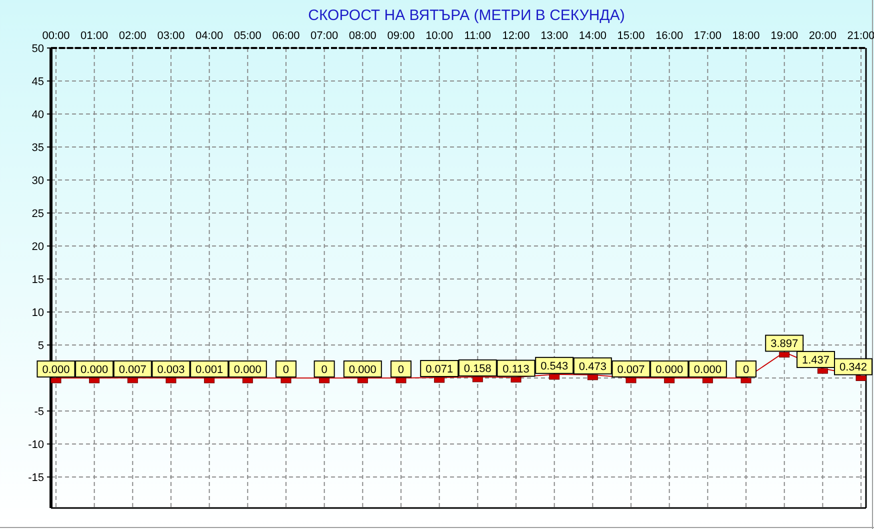  Describe the element at coordinates (38, 181) in the screenshot. I see `y-tick-label: 30` at that location.